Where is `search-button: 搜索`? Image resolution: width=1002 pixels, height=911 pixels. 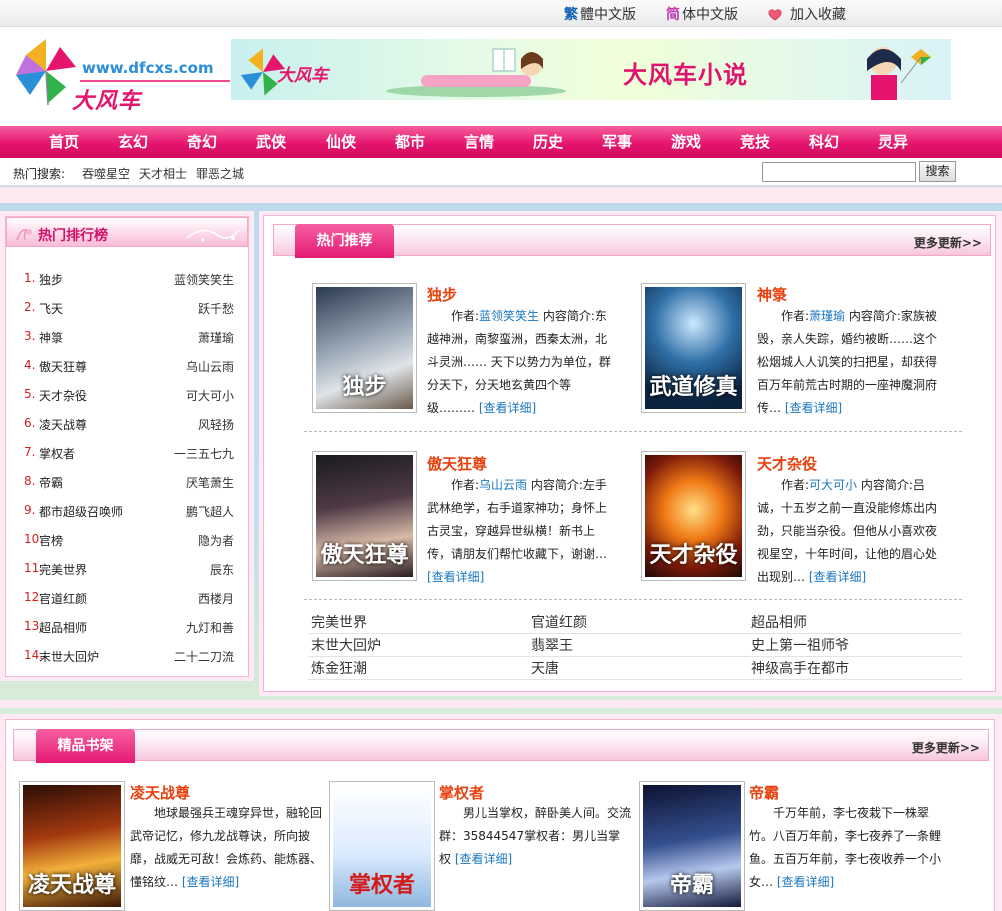
search-button: 搜索 is located at coordinates (937, 171).